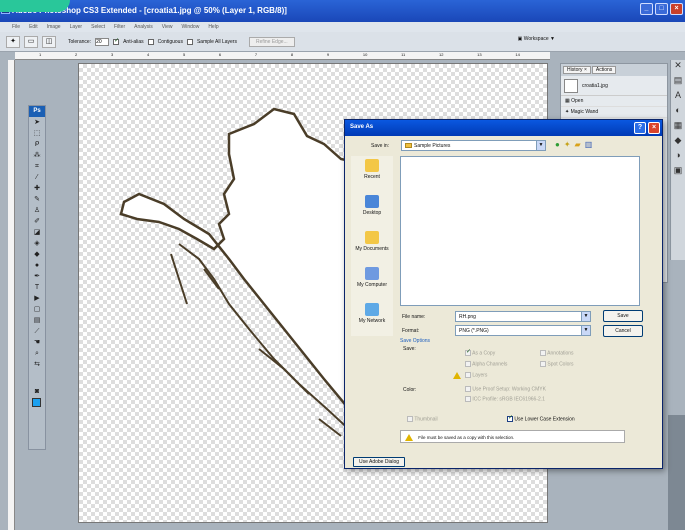  I want to click on help-button: ?, so click(640, 128).